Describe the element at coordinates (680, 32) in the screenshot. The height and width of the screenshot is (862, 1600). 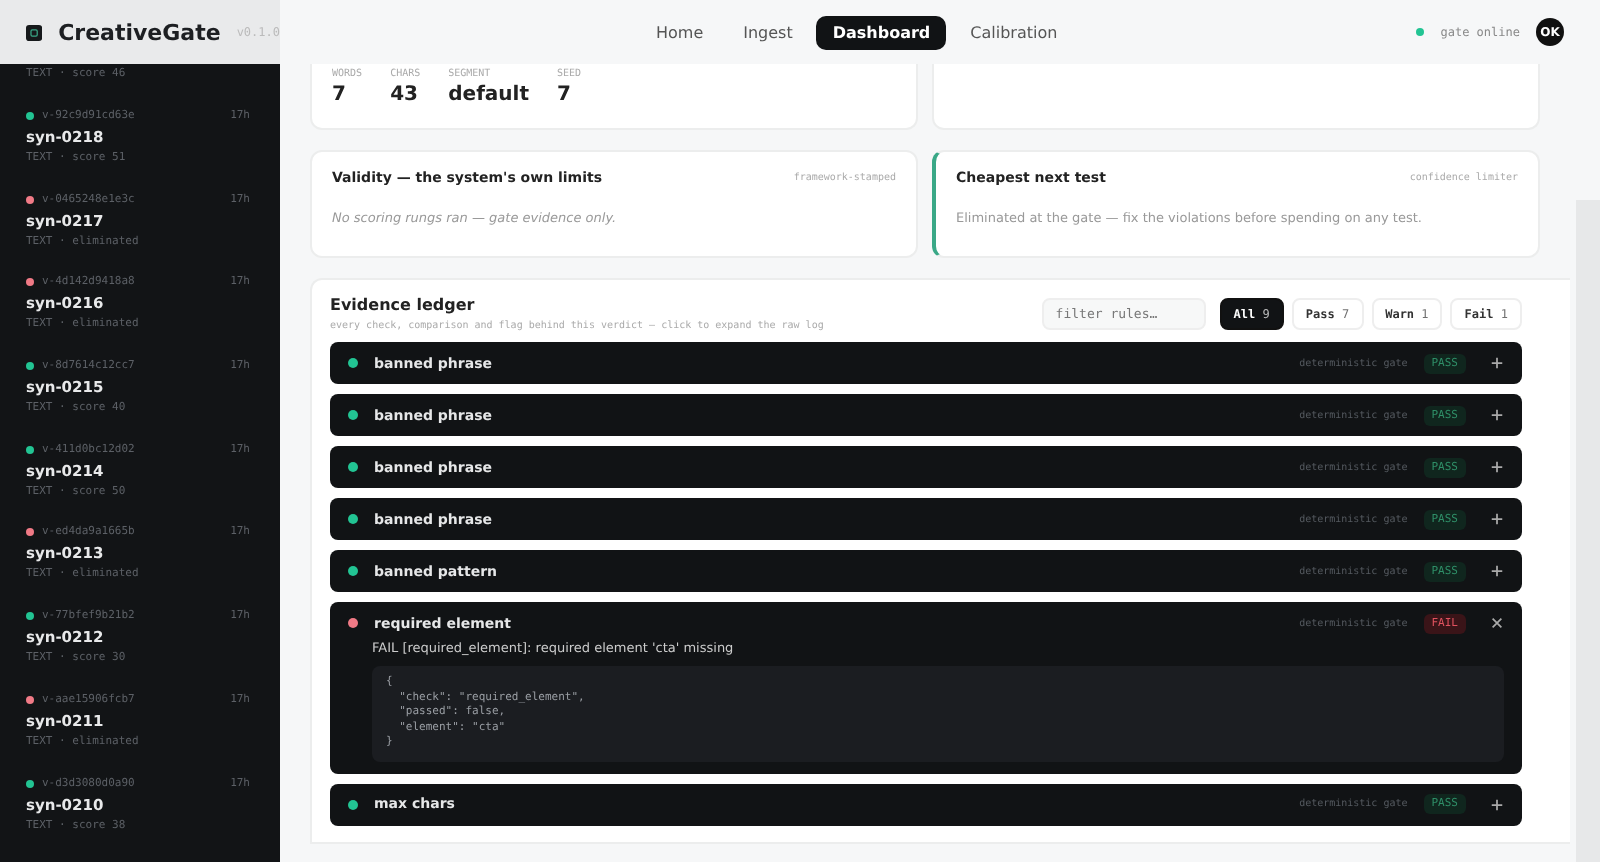
I see `nav-tab: Home` at that location.